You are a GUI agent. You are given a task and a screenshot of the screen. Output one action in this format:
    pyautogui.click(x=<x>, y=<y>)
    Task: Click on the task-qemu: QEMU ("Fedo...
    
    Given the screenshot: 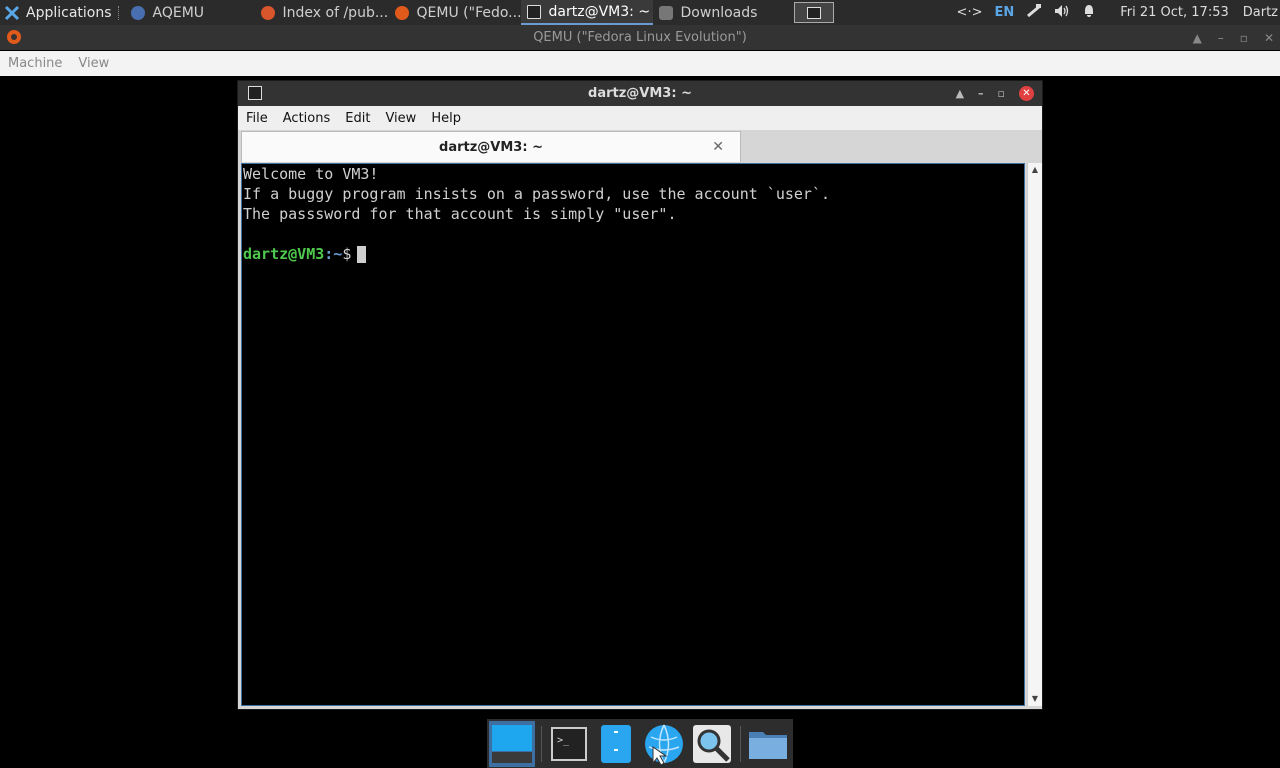 What is the action you would take?
    pyautogui.click(x=455, y=12)
    